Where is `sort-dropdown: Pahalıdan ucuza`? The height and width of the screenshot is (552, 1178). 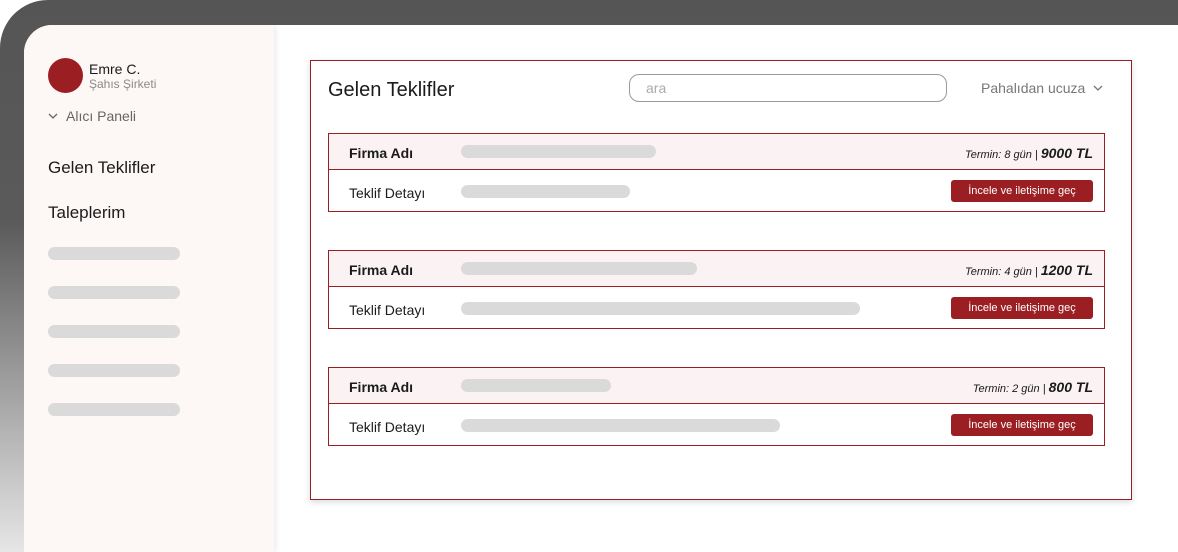 sort-dropdown: Pahalıdan ucuza is located at coordinates (1042, 88).